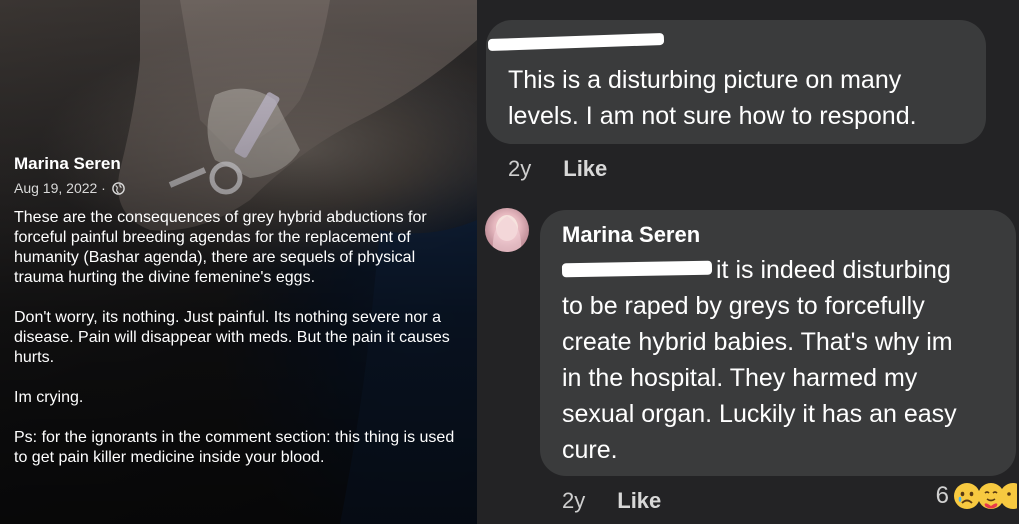 Image resolution: width=1019 pixels, height=524 pixels. What do you see at coordinates (705, 80) in the screenshot?
I see `comment-text-line: This is a disturbing picture on many` at bounding box center [705, 80].